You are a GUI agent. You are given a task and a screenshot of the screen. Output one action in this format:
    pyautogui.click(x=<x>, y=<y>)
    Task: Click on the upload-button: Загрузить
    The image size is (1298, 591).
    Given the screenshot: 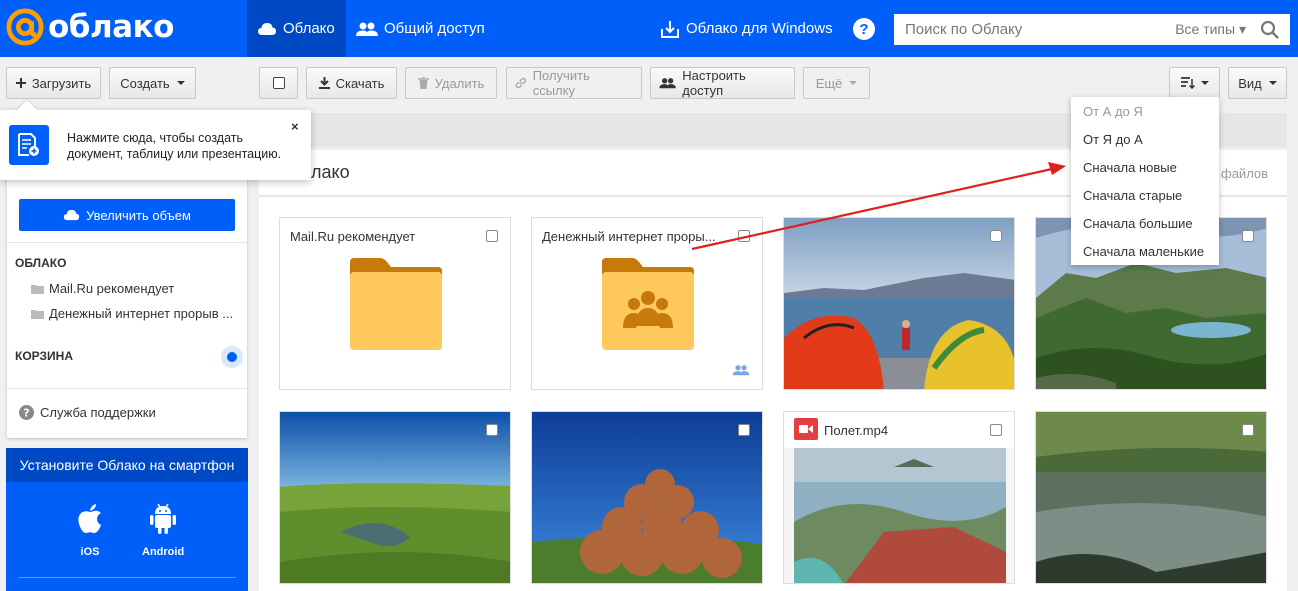 What is the action you would take?
    pyautogui.click(x=53, y=83)
    